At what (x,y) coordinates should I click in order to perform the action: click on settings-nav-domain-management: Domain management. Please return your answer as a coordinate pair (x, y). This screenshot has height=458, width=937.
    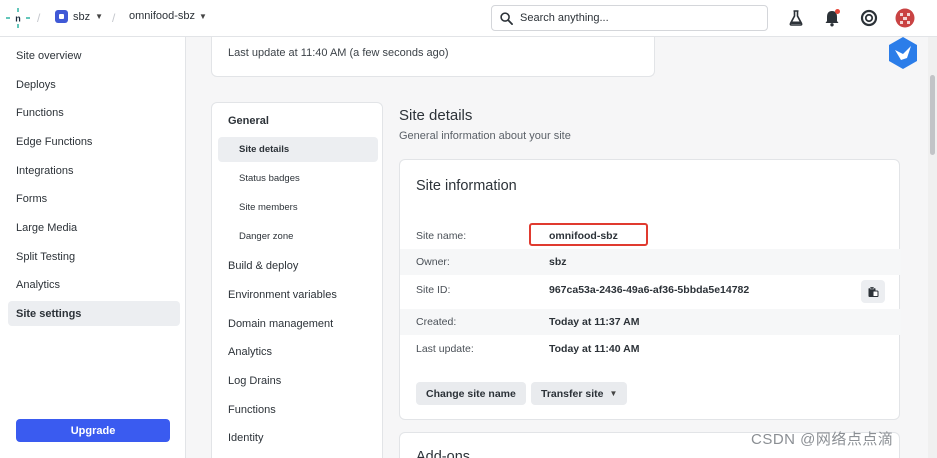
    Looking at the image, I should click on (280, 324).